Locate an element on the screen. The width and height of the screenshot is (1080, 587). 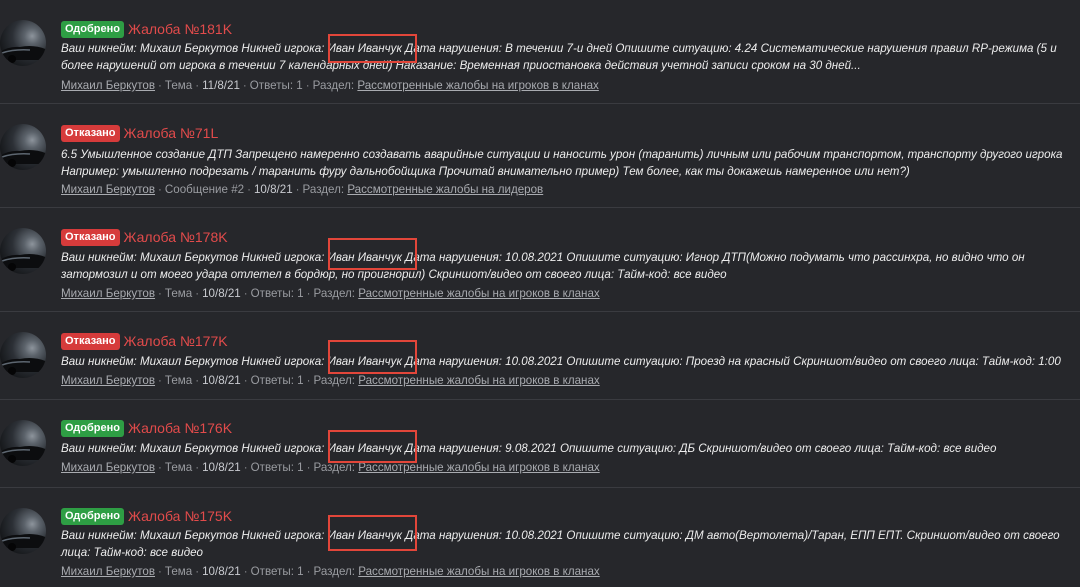
thread-title-link: Жалоба №181K is located at coordinates (180, 29).